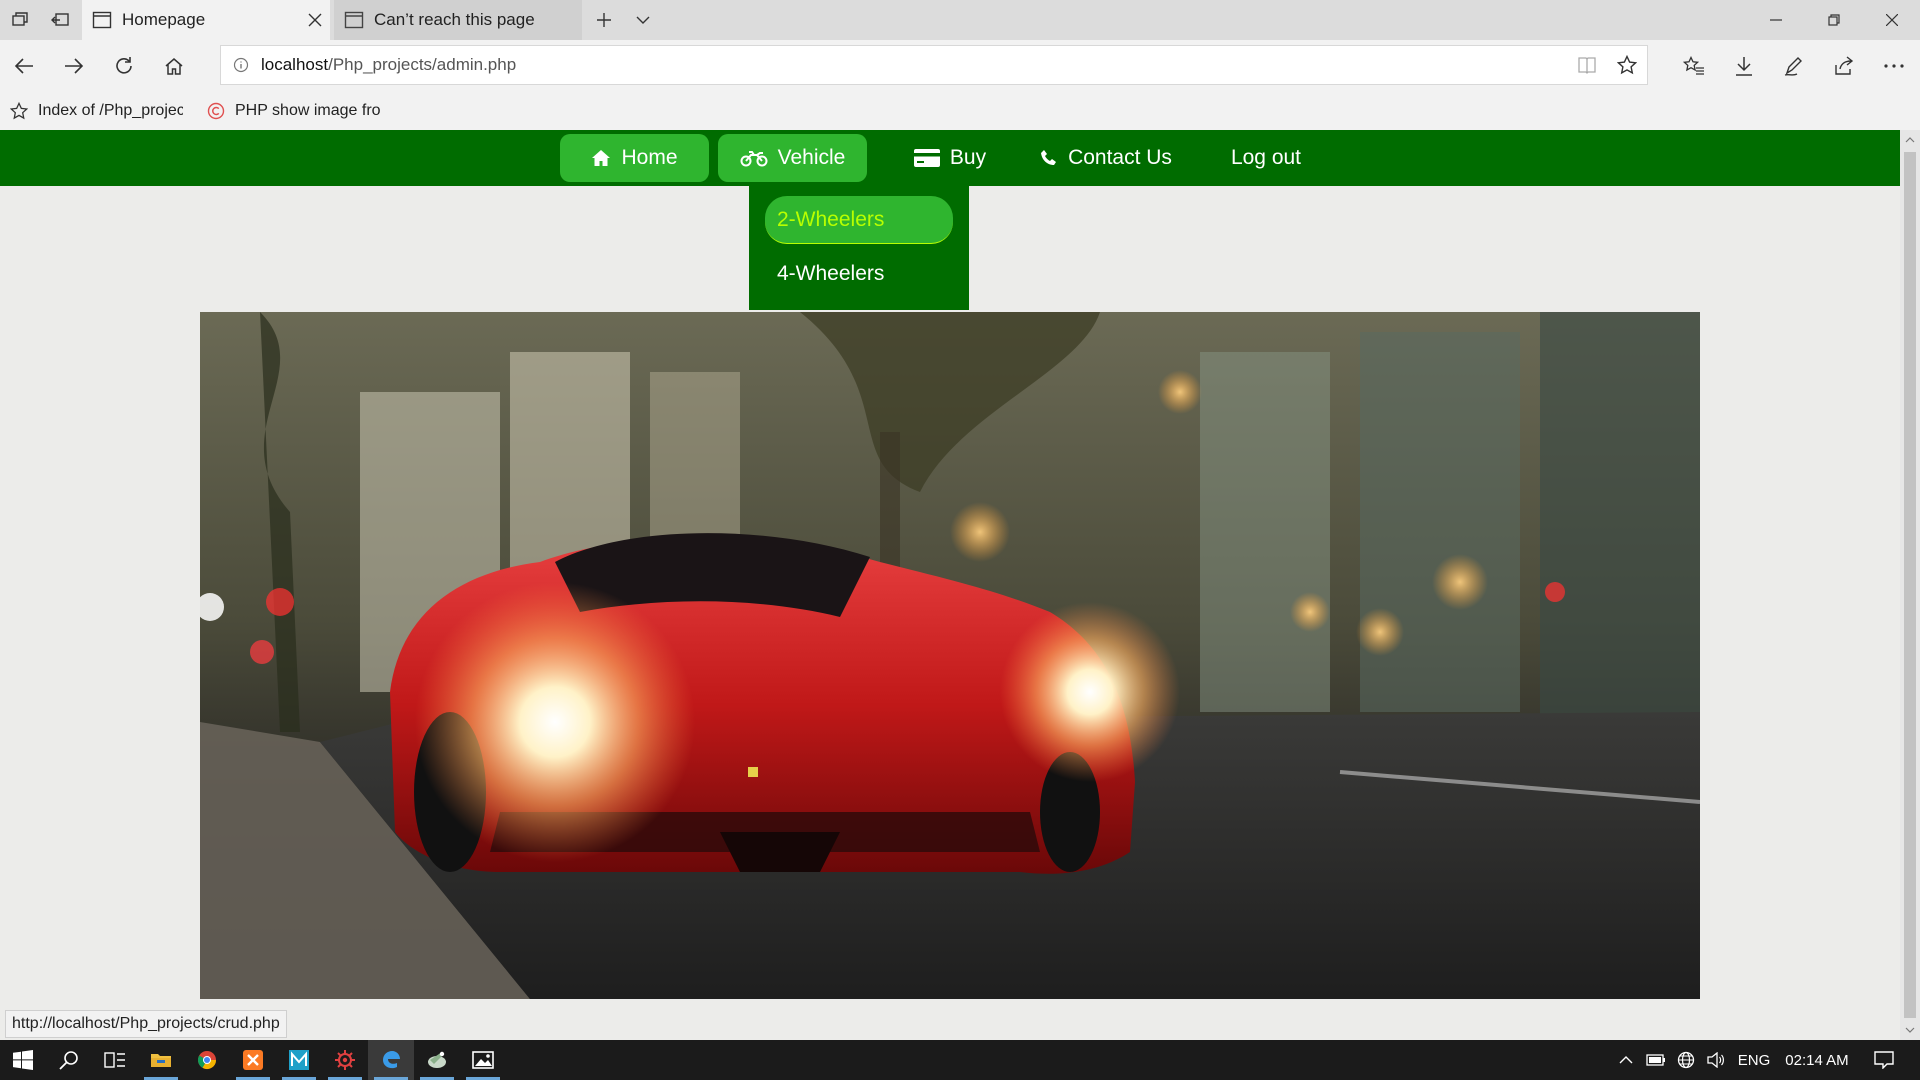  What do you see at coordinates (859, 274) in the screenshot?
I see `dropdown-4-wheelers: 4-Wheelers` at bounding box center [859, 274].